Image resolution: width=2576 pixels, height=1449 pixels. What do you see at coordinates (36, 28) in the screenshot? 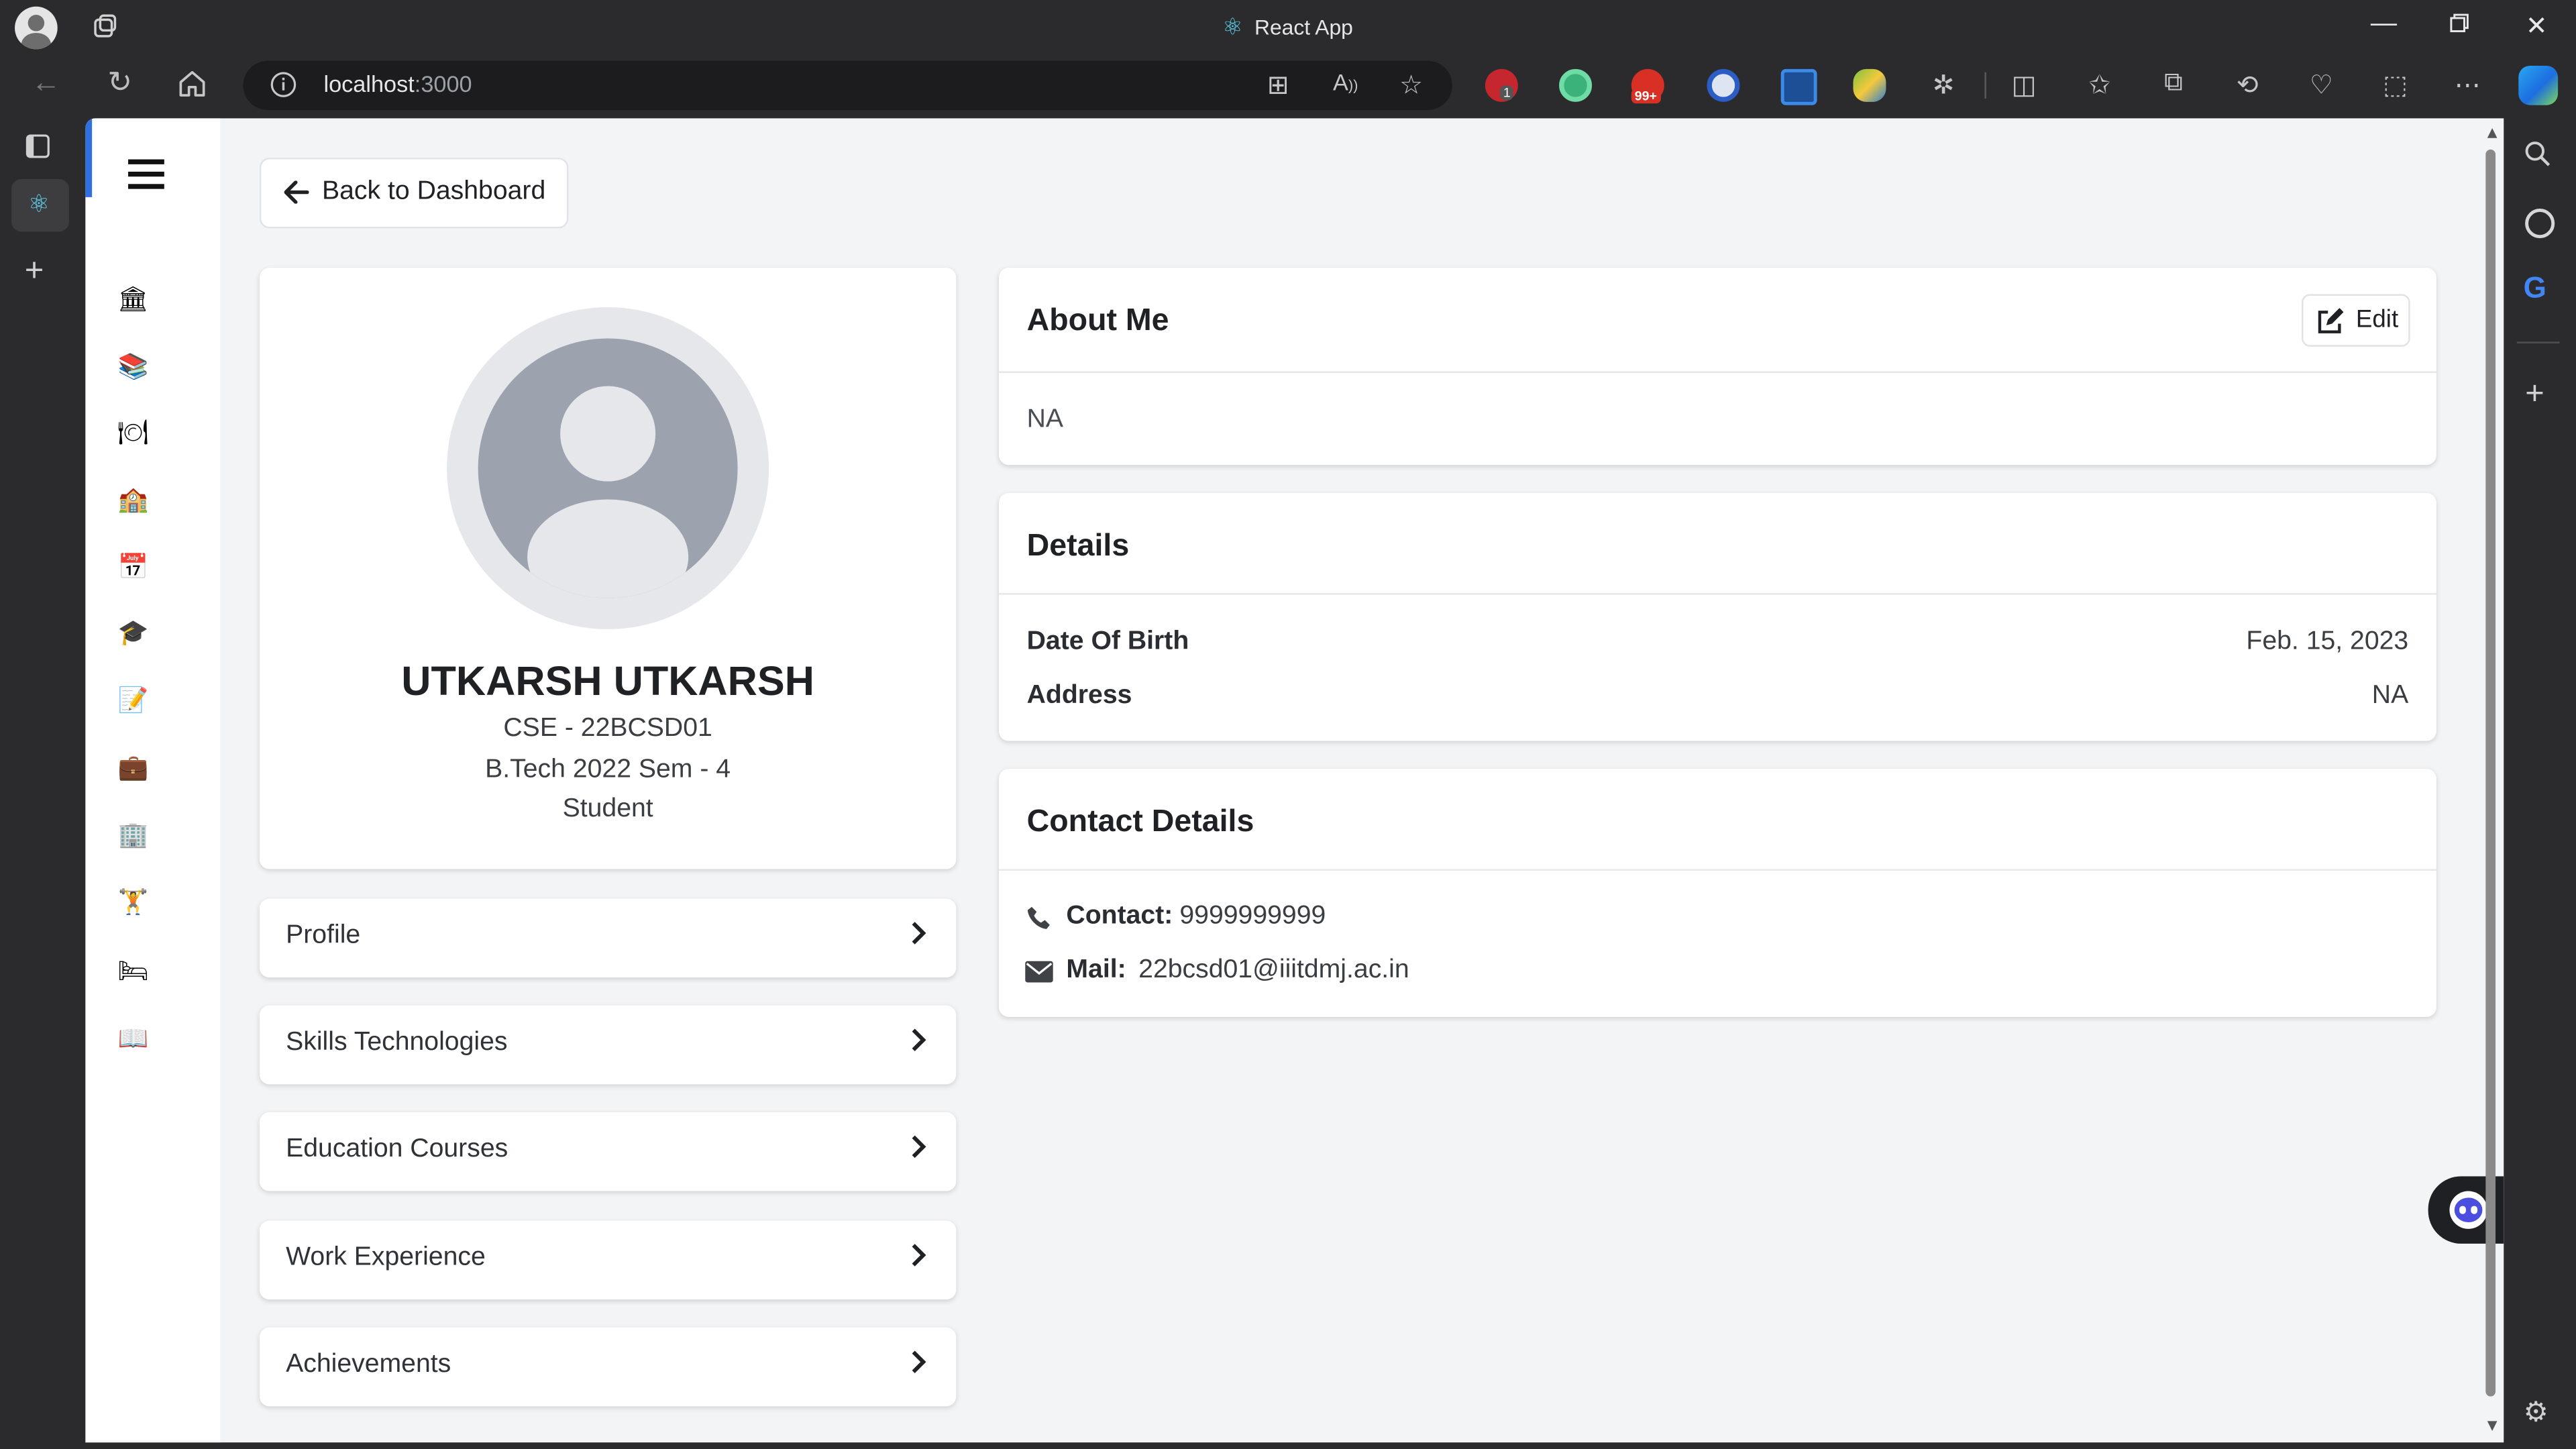
I see `browser-profile-avatar` at bounding box center [36, 28].